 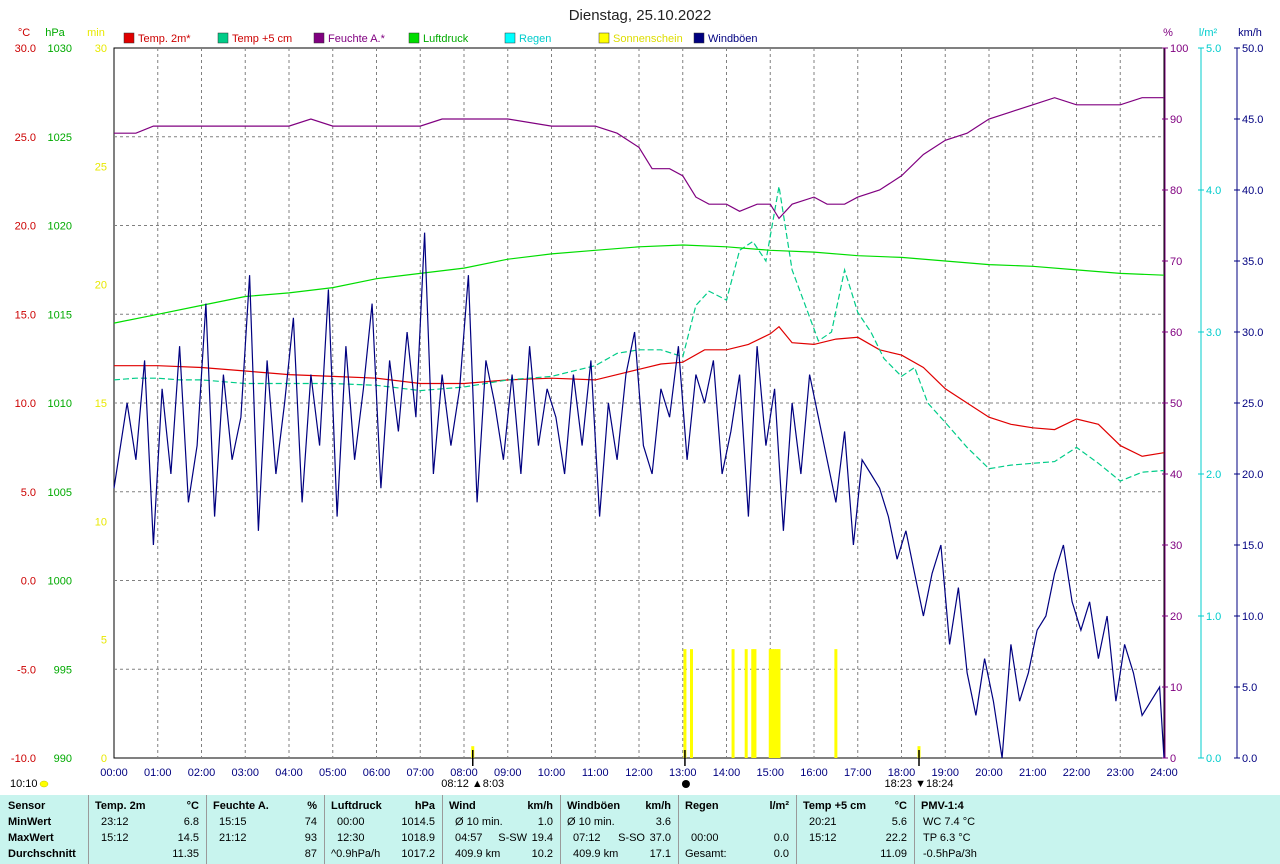 What do you see at coordinates (472, 784) in the screenshot?
I see `sunrise-label: 08:12 ▲8:03` at bounding box center [472, 784].